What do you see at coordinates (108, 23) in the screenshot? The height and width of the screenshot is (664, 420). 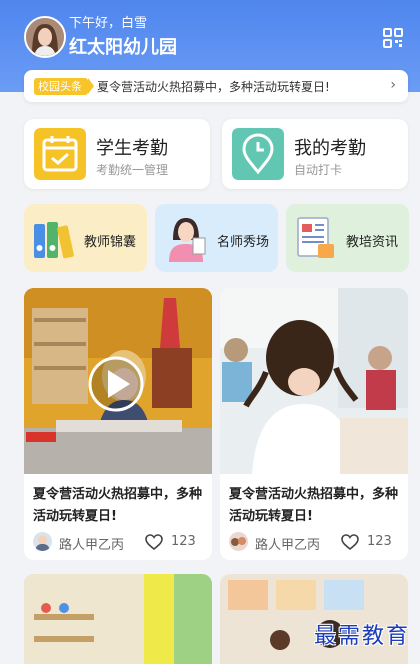 I see `greeting-text: 下午好，白雪` at bounding box center [108, 23].